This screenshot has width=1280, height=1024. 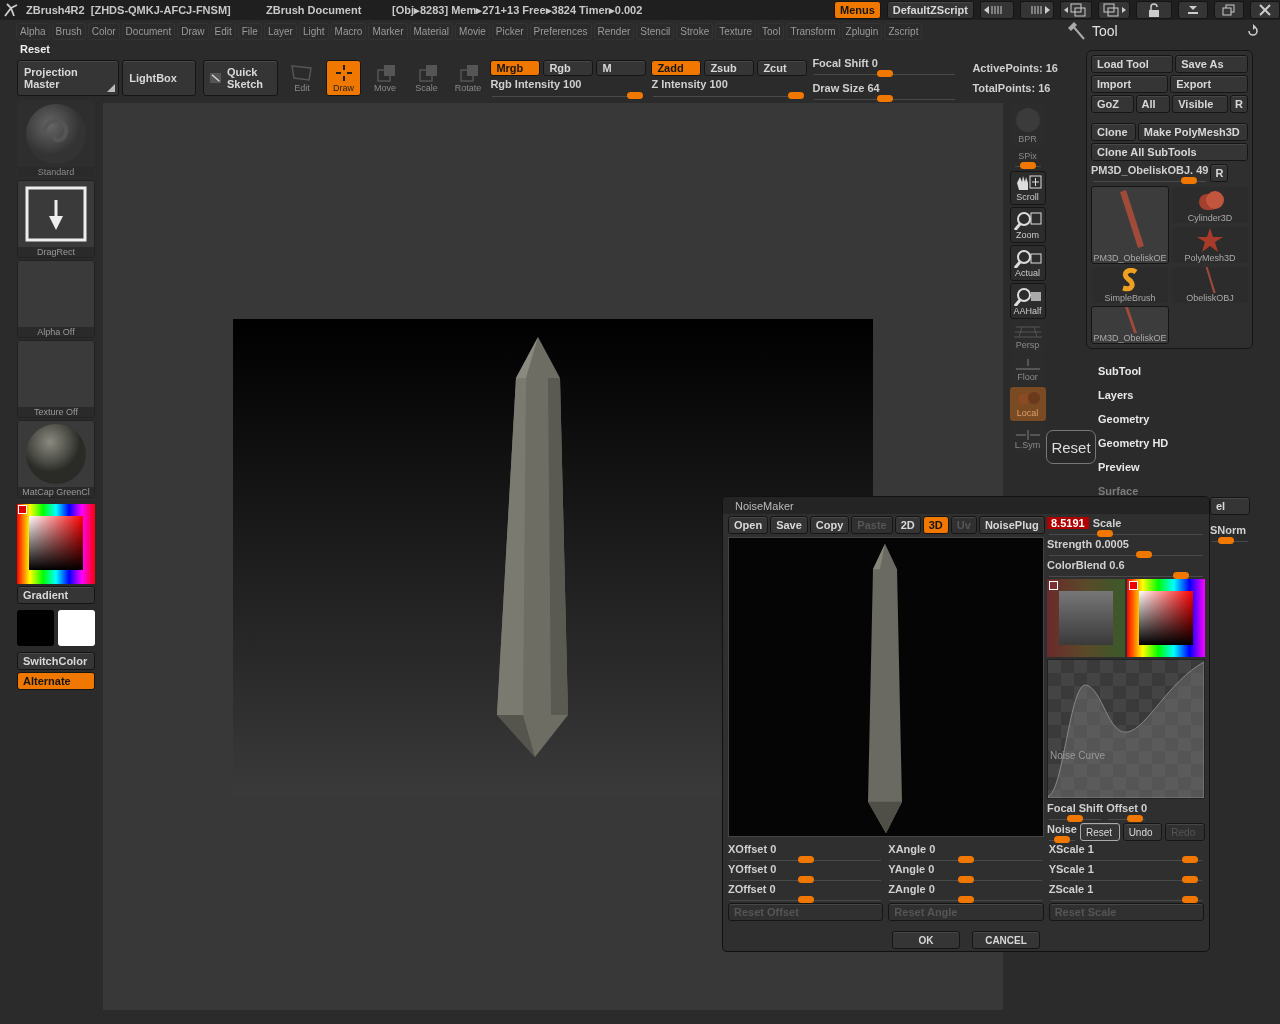 What do you see at coordinates (1150, 172) in the screenshot?
I see `subtool-slider: PM3D_ObeliskOBJ. 49` at bounding box center [1150, 172].